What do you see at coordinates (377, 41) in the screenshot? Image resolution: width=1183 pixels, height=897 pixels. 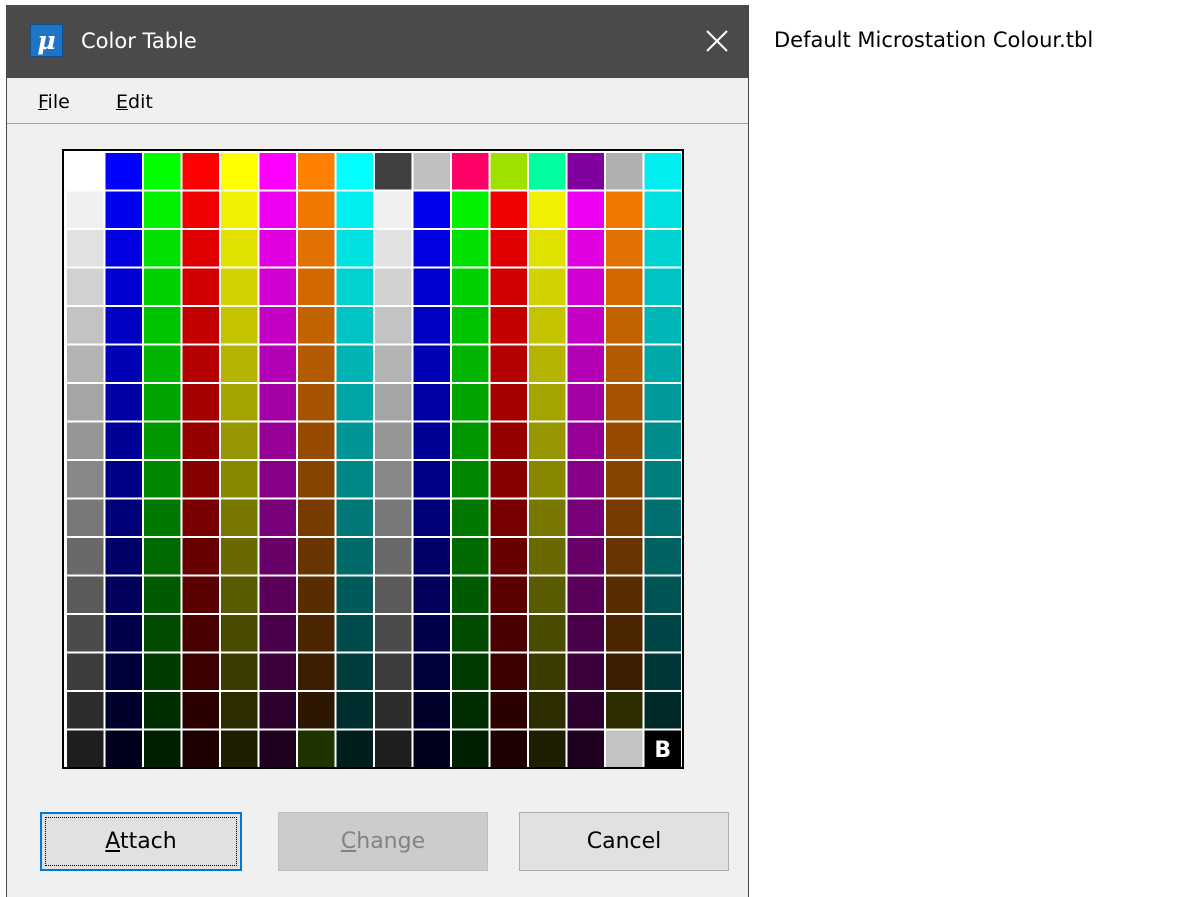 I see `title-bar: μ Color Table` at bounding box center [377, 41].